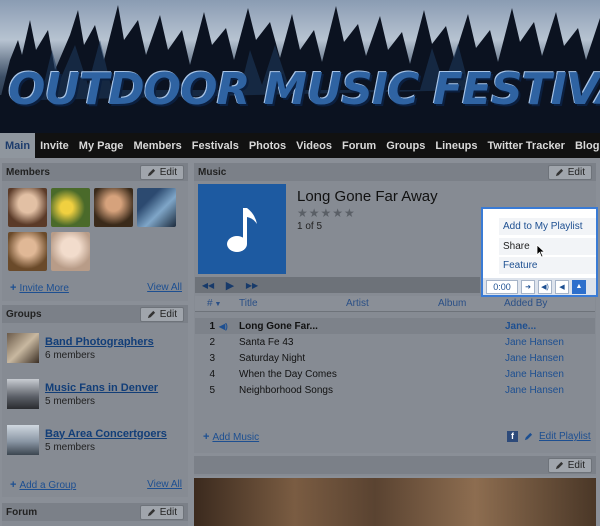 Image resolution: width=600 pixels, height=526 pixels. I want to click on tab-photos: Photos, so click(267, 145).